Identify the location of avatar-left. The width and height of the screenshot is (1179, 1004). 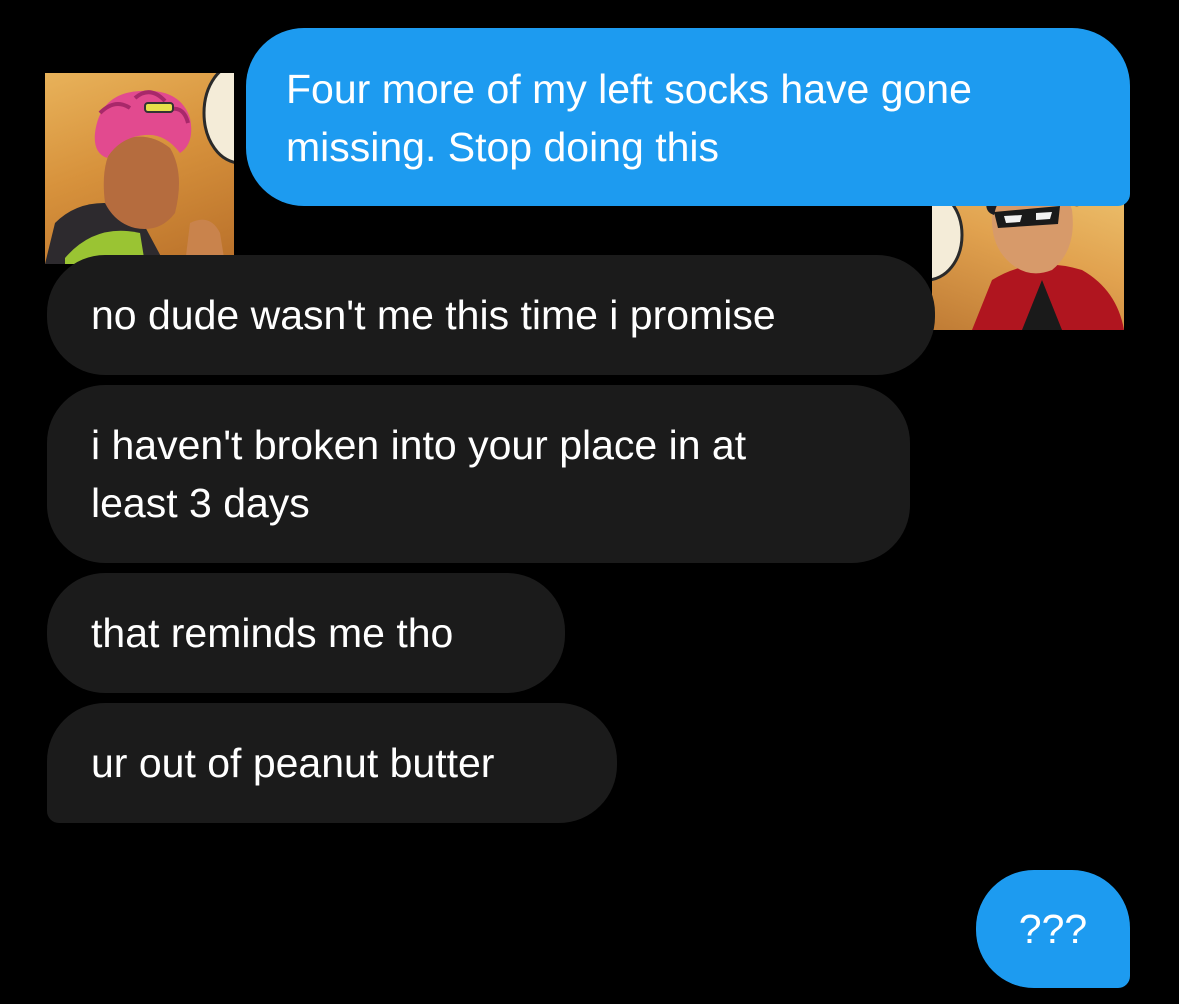
(139, 168).